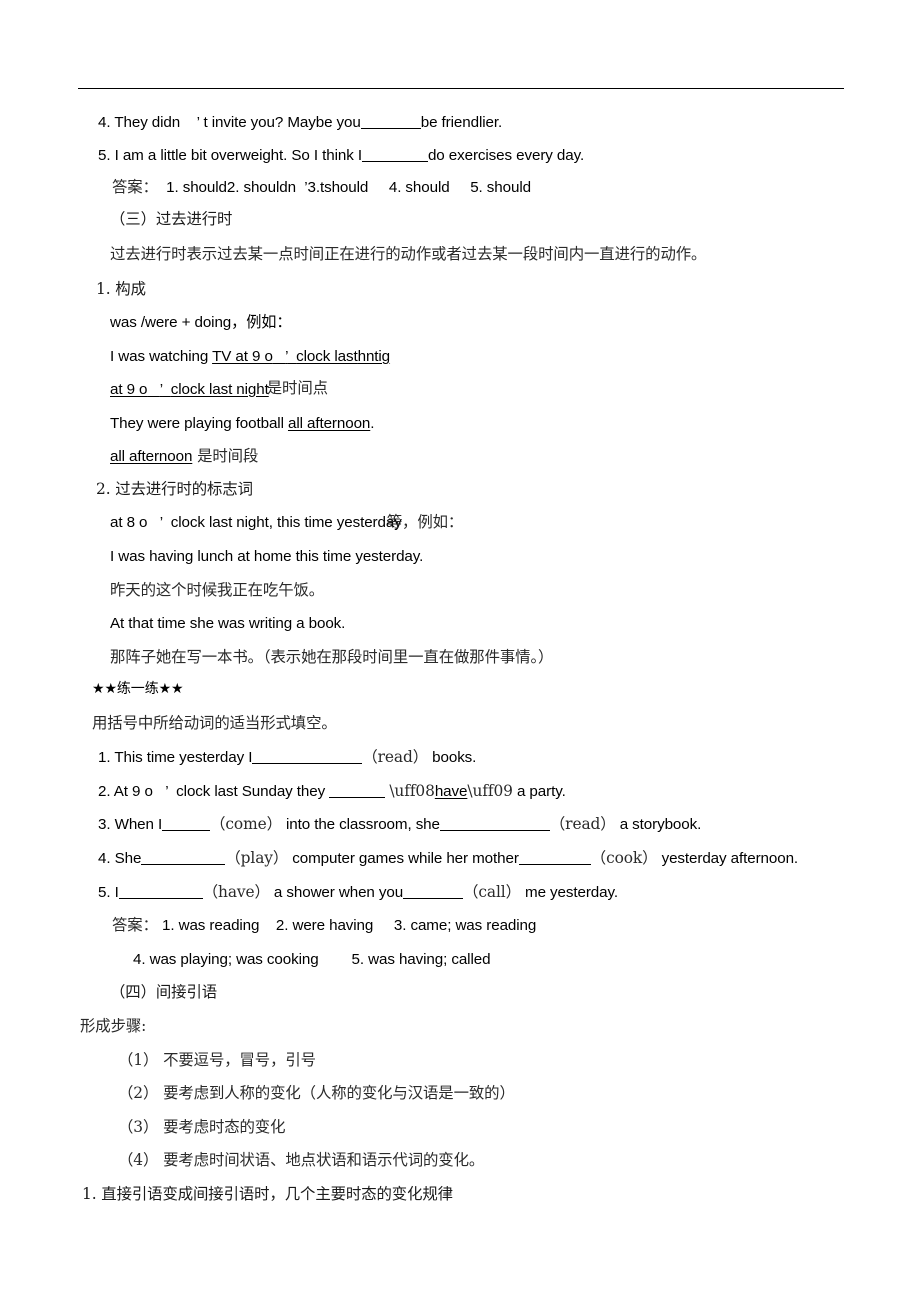 The image size is (920, 1304). Describe the element at coordinates (246, 824) in the screenshot. I see `verb-hint: （come）` at that location.